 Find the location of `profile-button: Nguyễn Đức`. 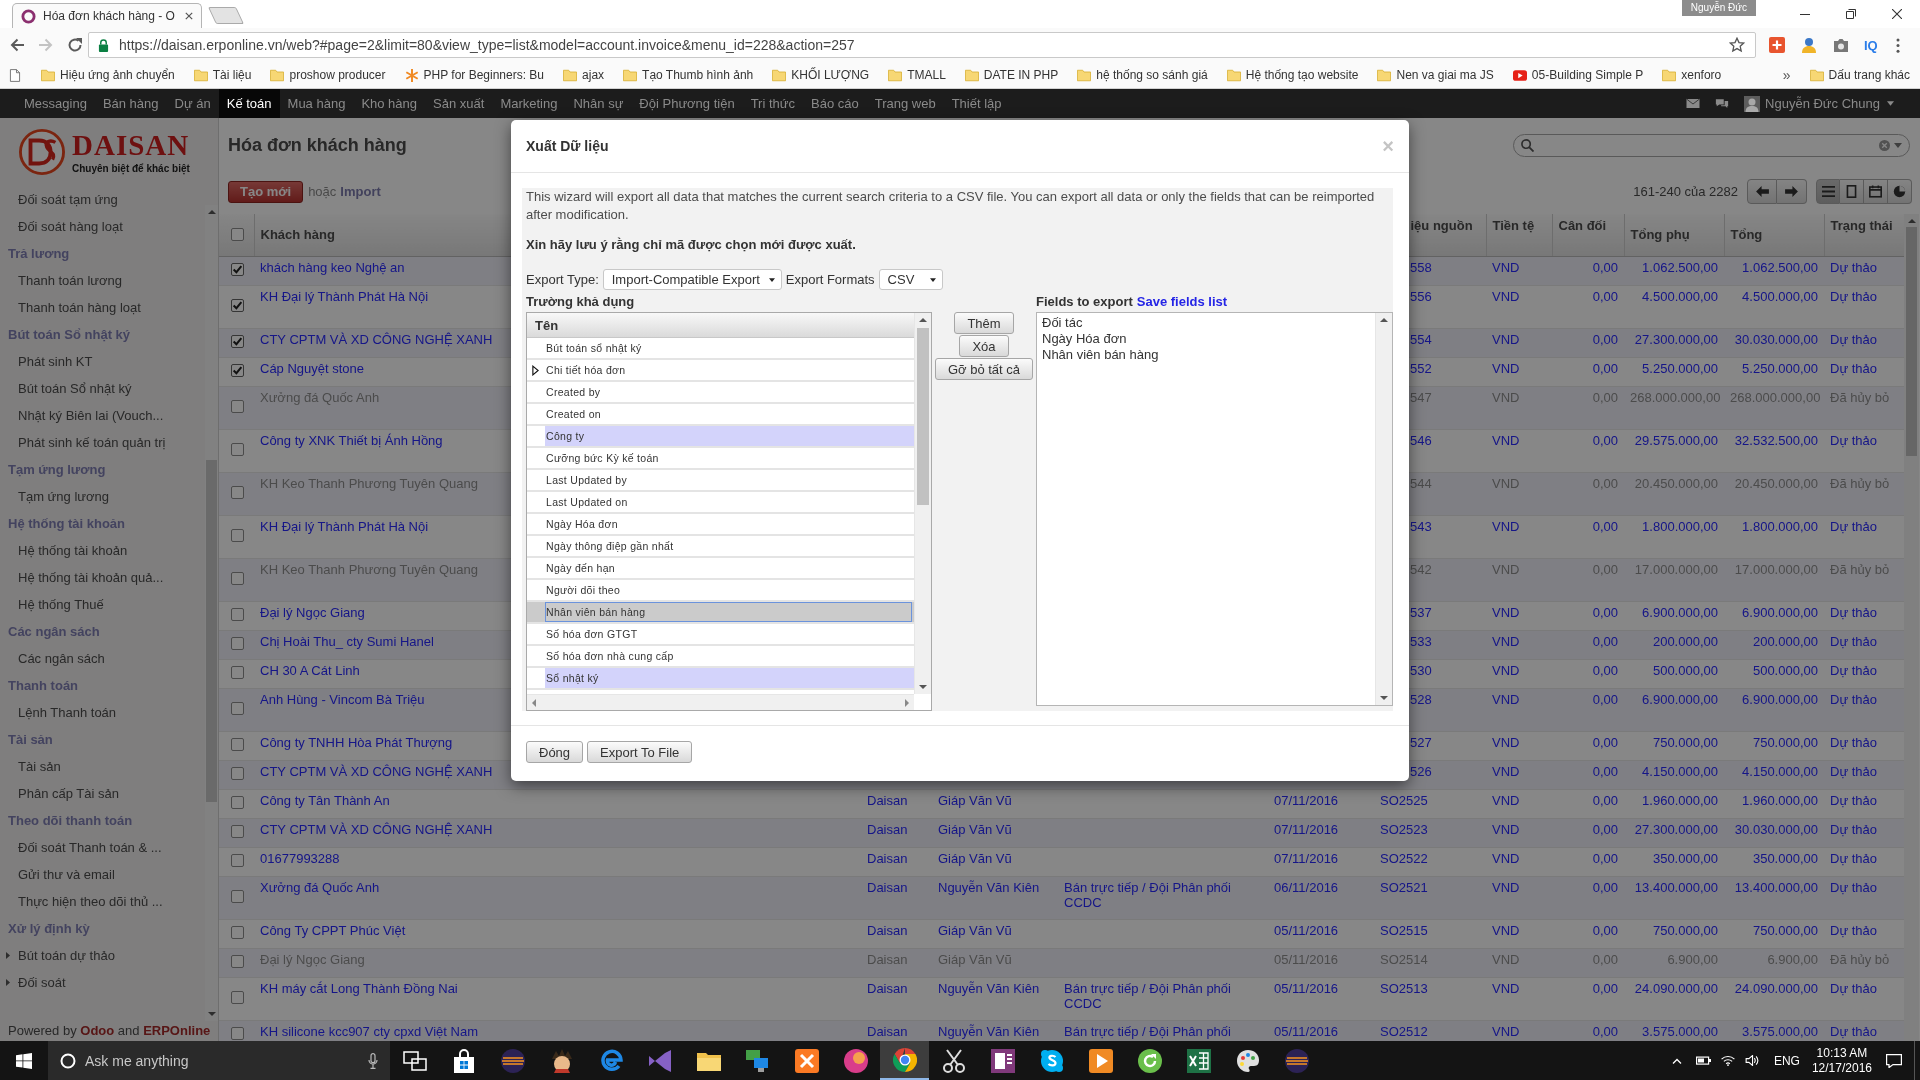

profile-button: Nguyễn Đức is located at coordinates (1718, 8).